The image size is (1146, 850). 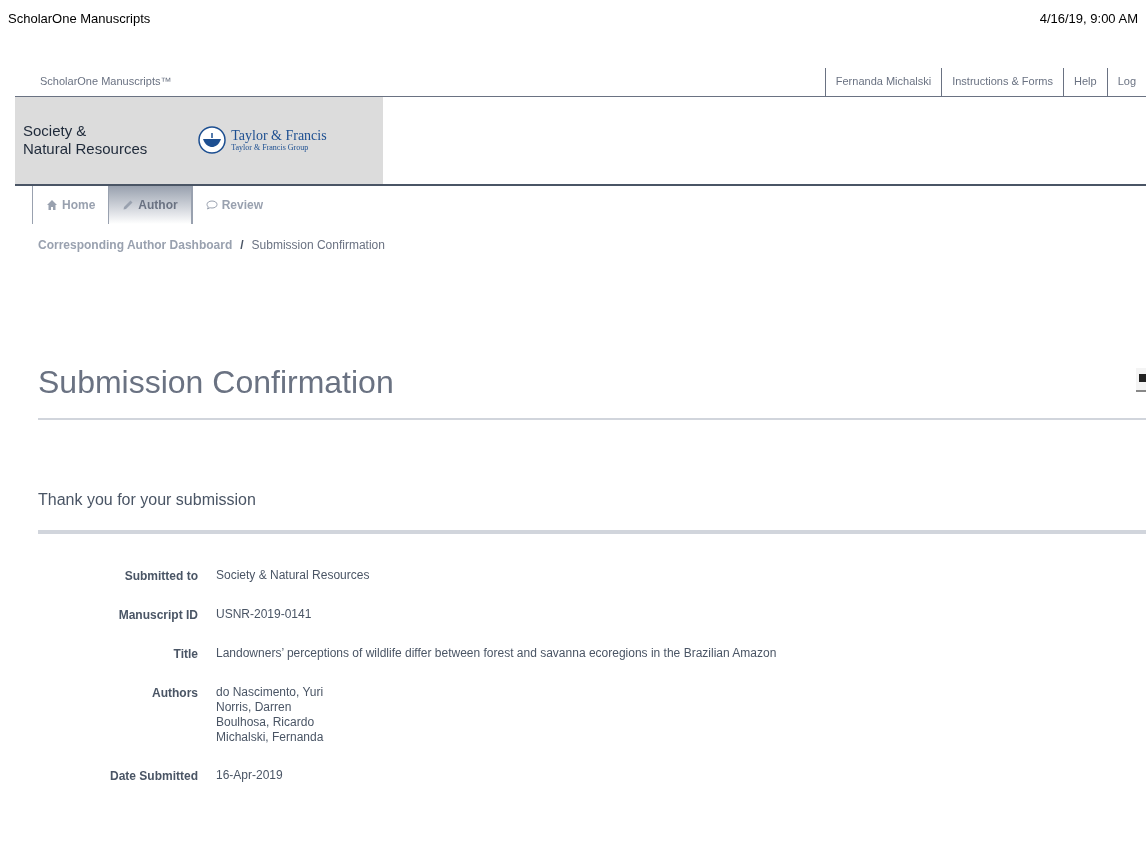 What do you see at coordinates (1002, 81) in the screenshot?
I see `nav-link: Instructions & Forms` at bounding box center [1002, 81].